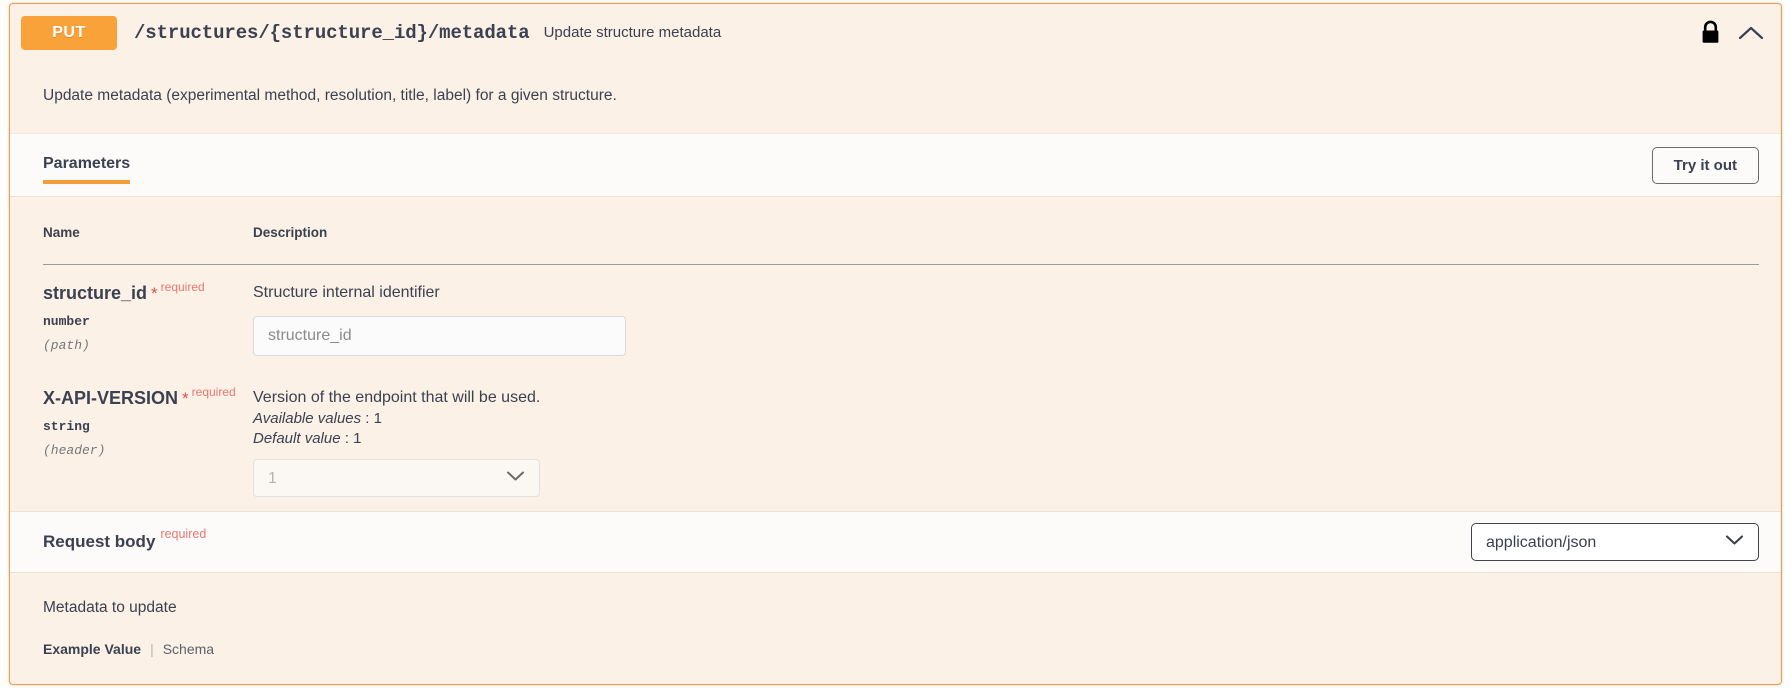 The height and width of the screenshot is (691, 1791). I want to click on content-type-select: application/json, so click(1615, 542).